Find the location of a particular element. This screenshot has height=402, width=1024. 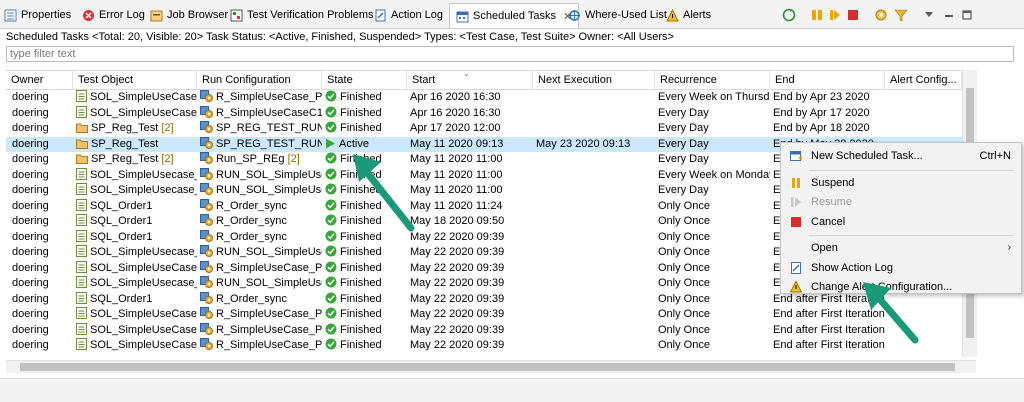

tab-error-log: Error Log is located at coordinates (113, 15).